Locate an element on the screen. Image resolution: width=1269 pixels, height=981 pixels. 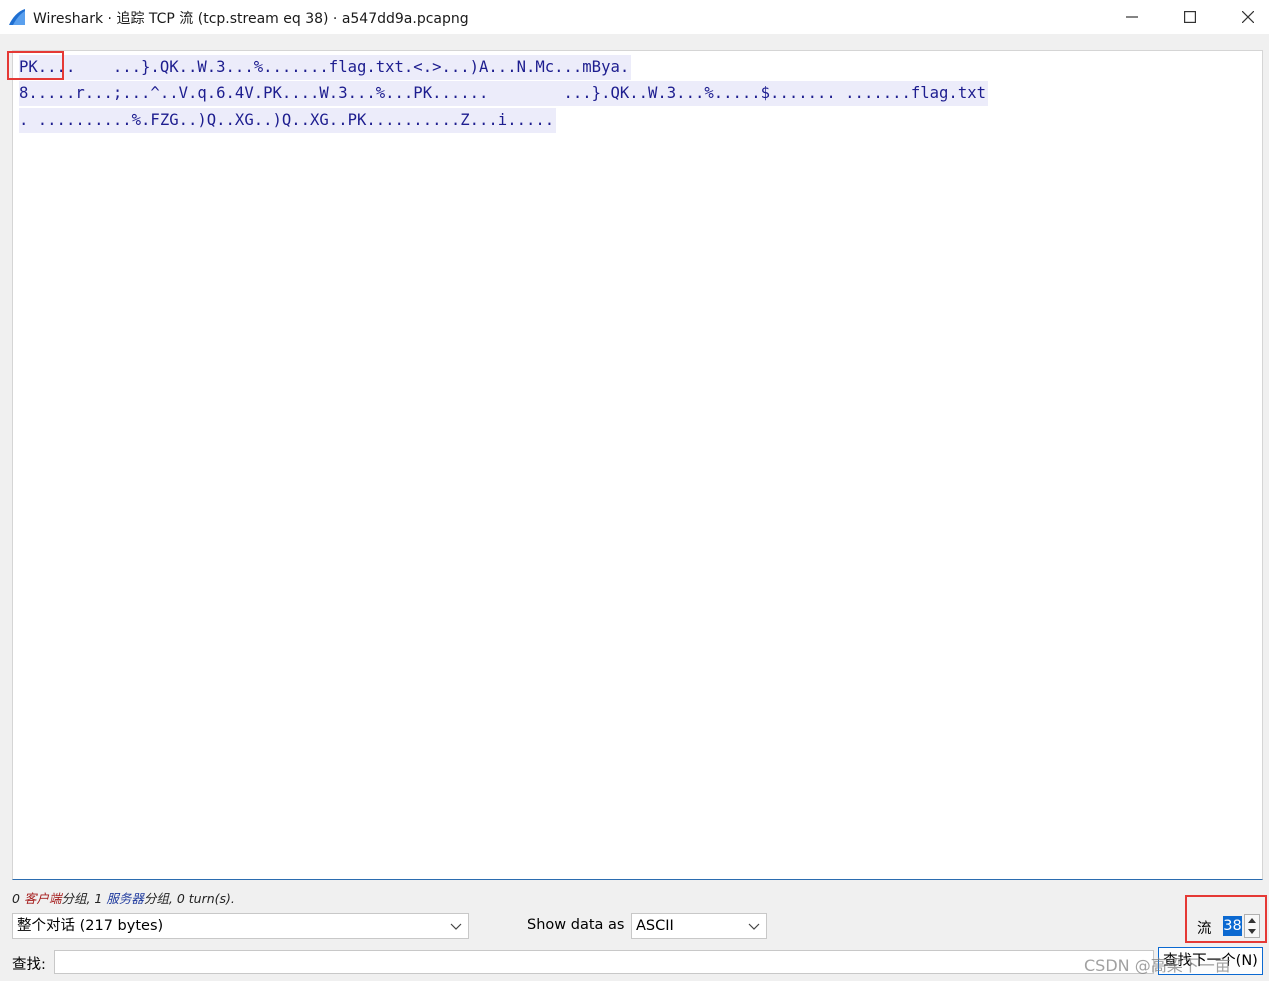
triangle-up-icon is located at coordinates (1252, 920).